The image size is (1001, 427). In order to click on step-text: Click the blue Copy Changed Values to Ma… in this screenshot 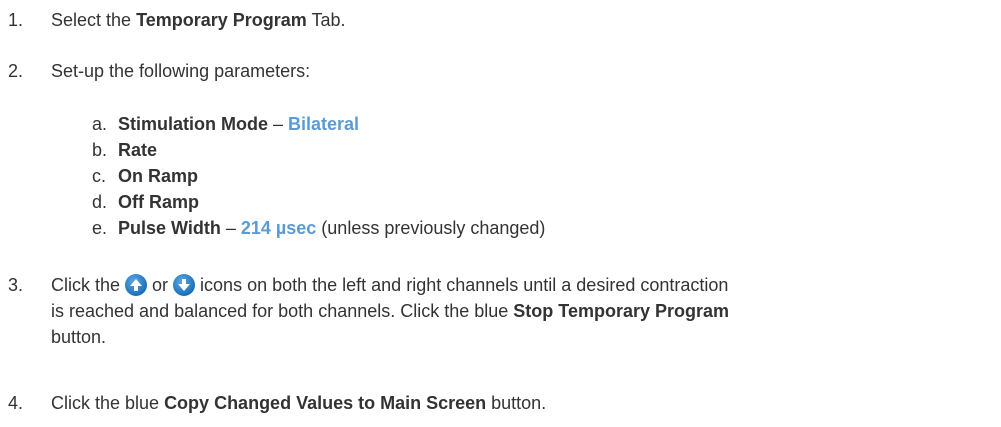, I will do `click(299, 403)`.